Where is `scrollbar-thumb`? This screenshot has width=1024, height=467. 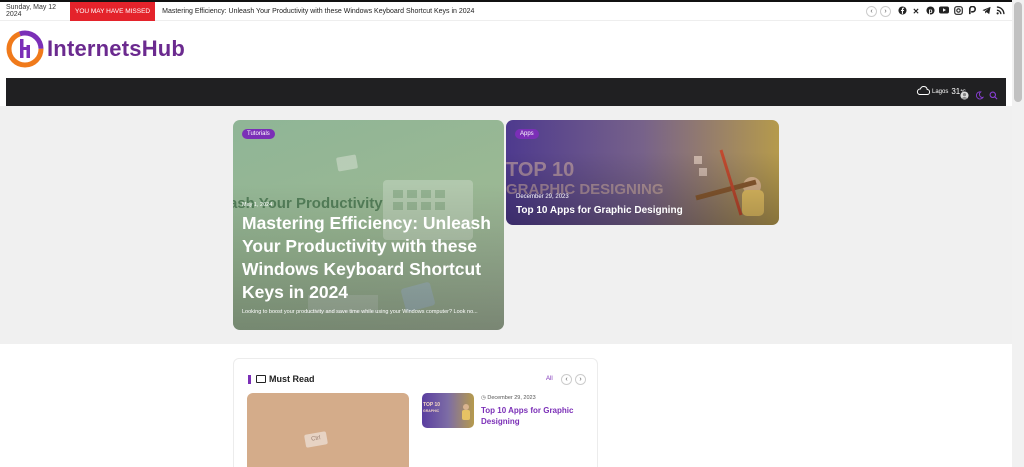 scrollbar-thumb is located at coordinates (1018, 52).